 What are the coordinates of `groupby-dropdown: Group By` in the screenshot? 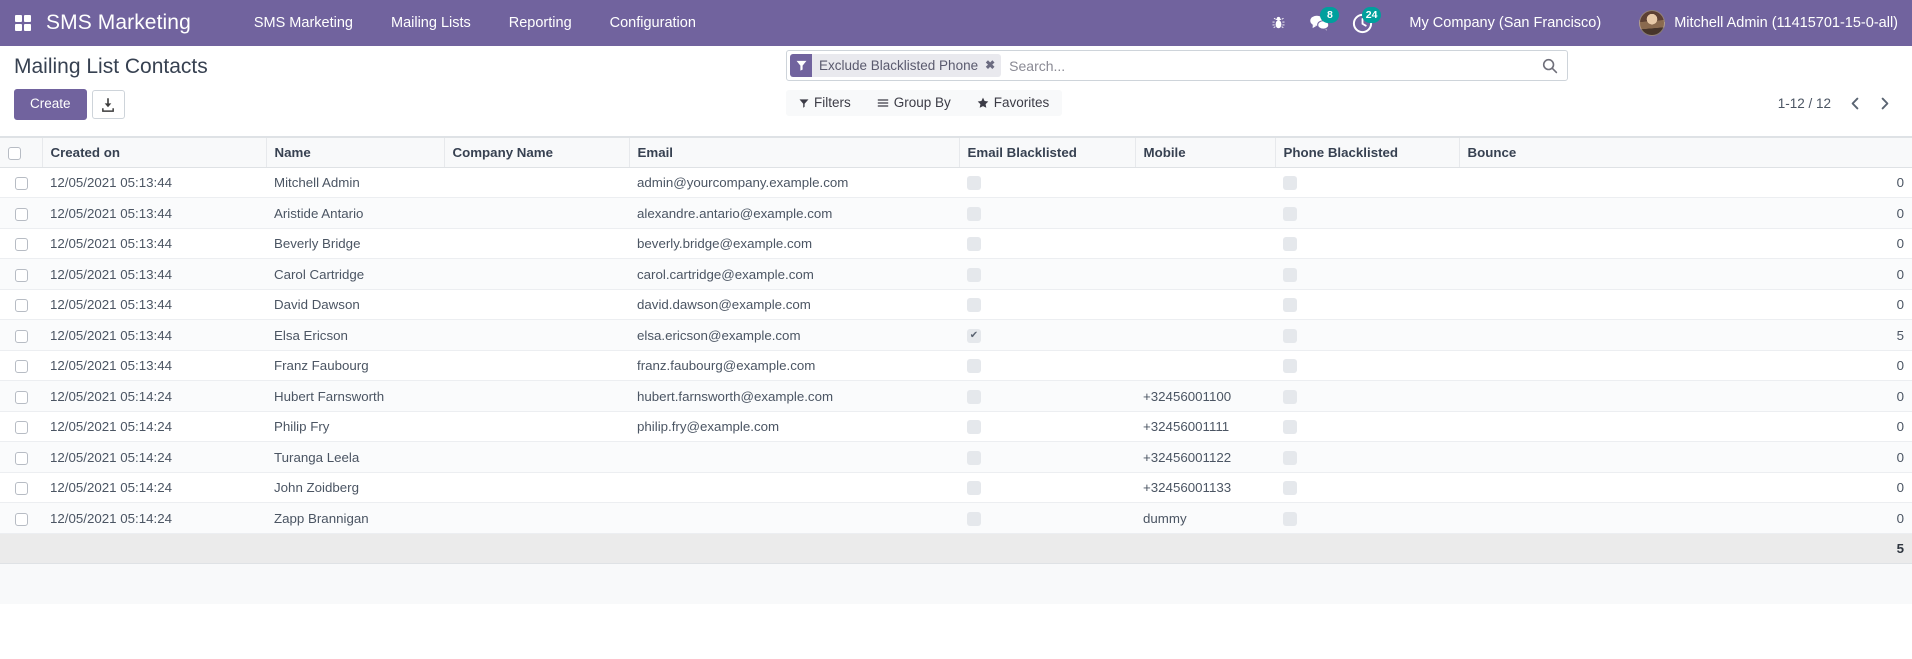 It's located at (914, 103).